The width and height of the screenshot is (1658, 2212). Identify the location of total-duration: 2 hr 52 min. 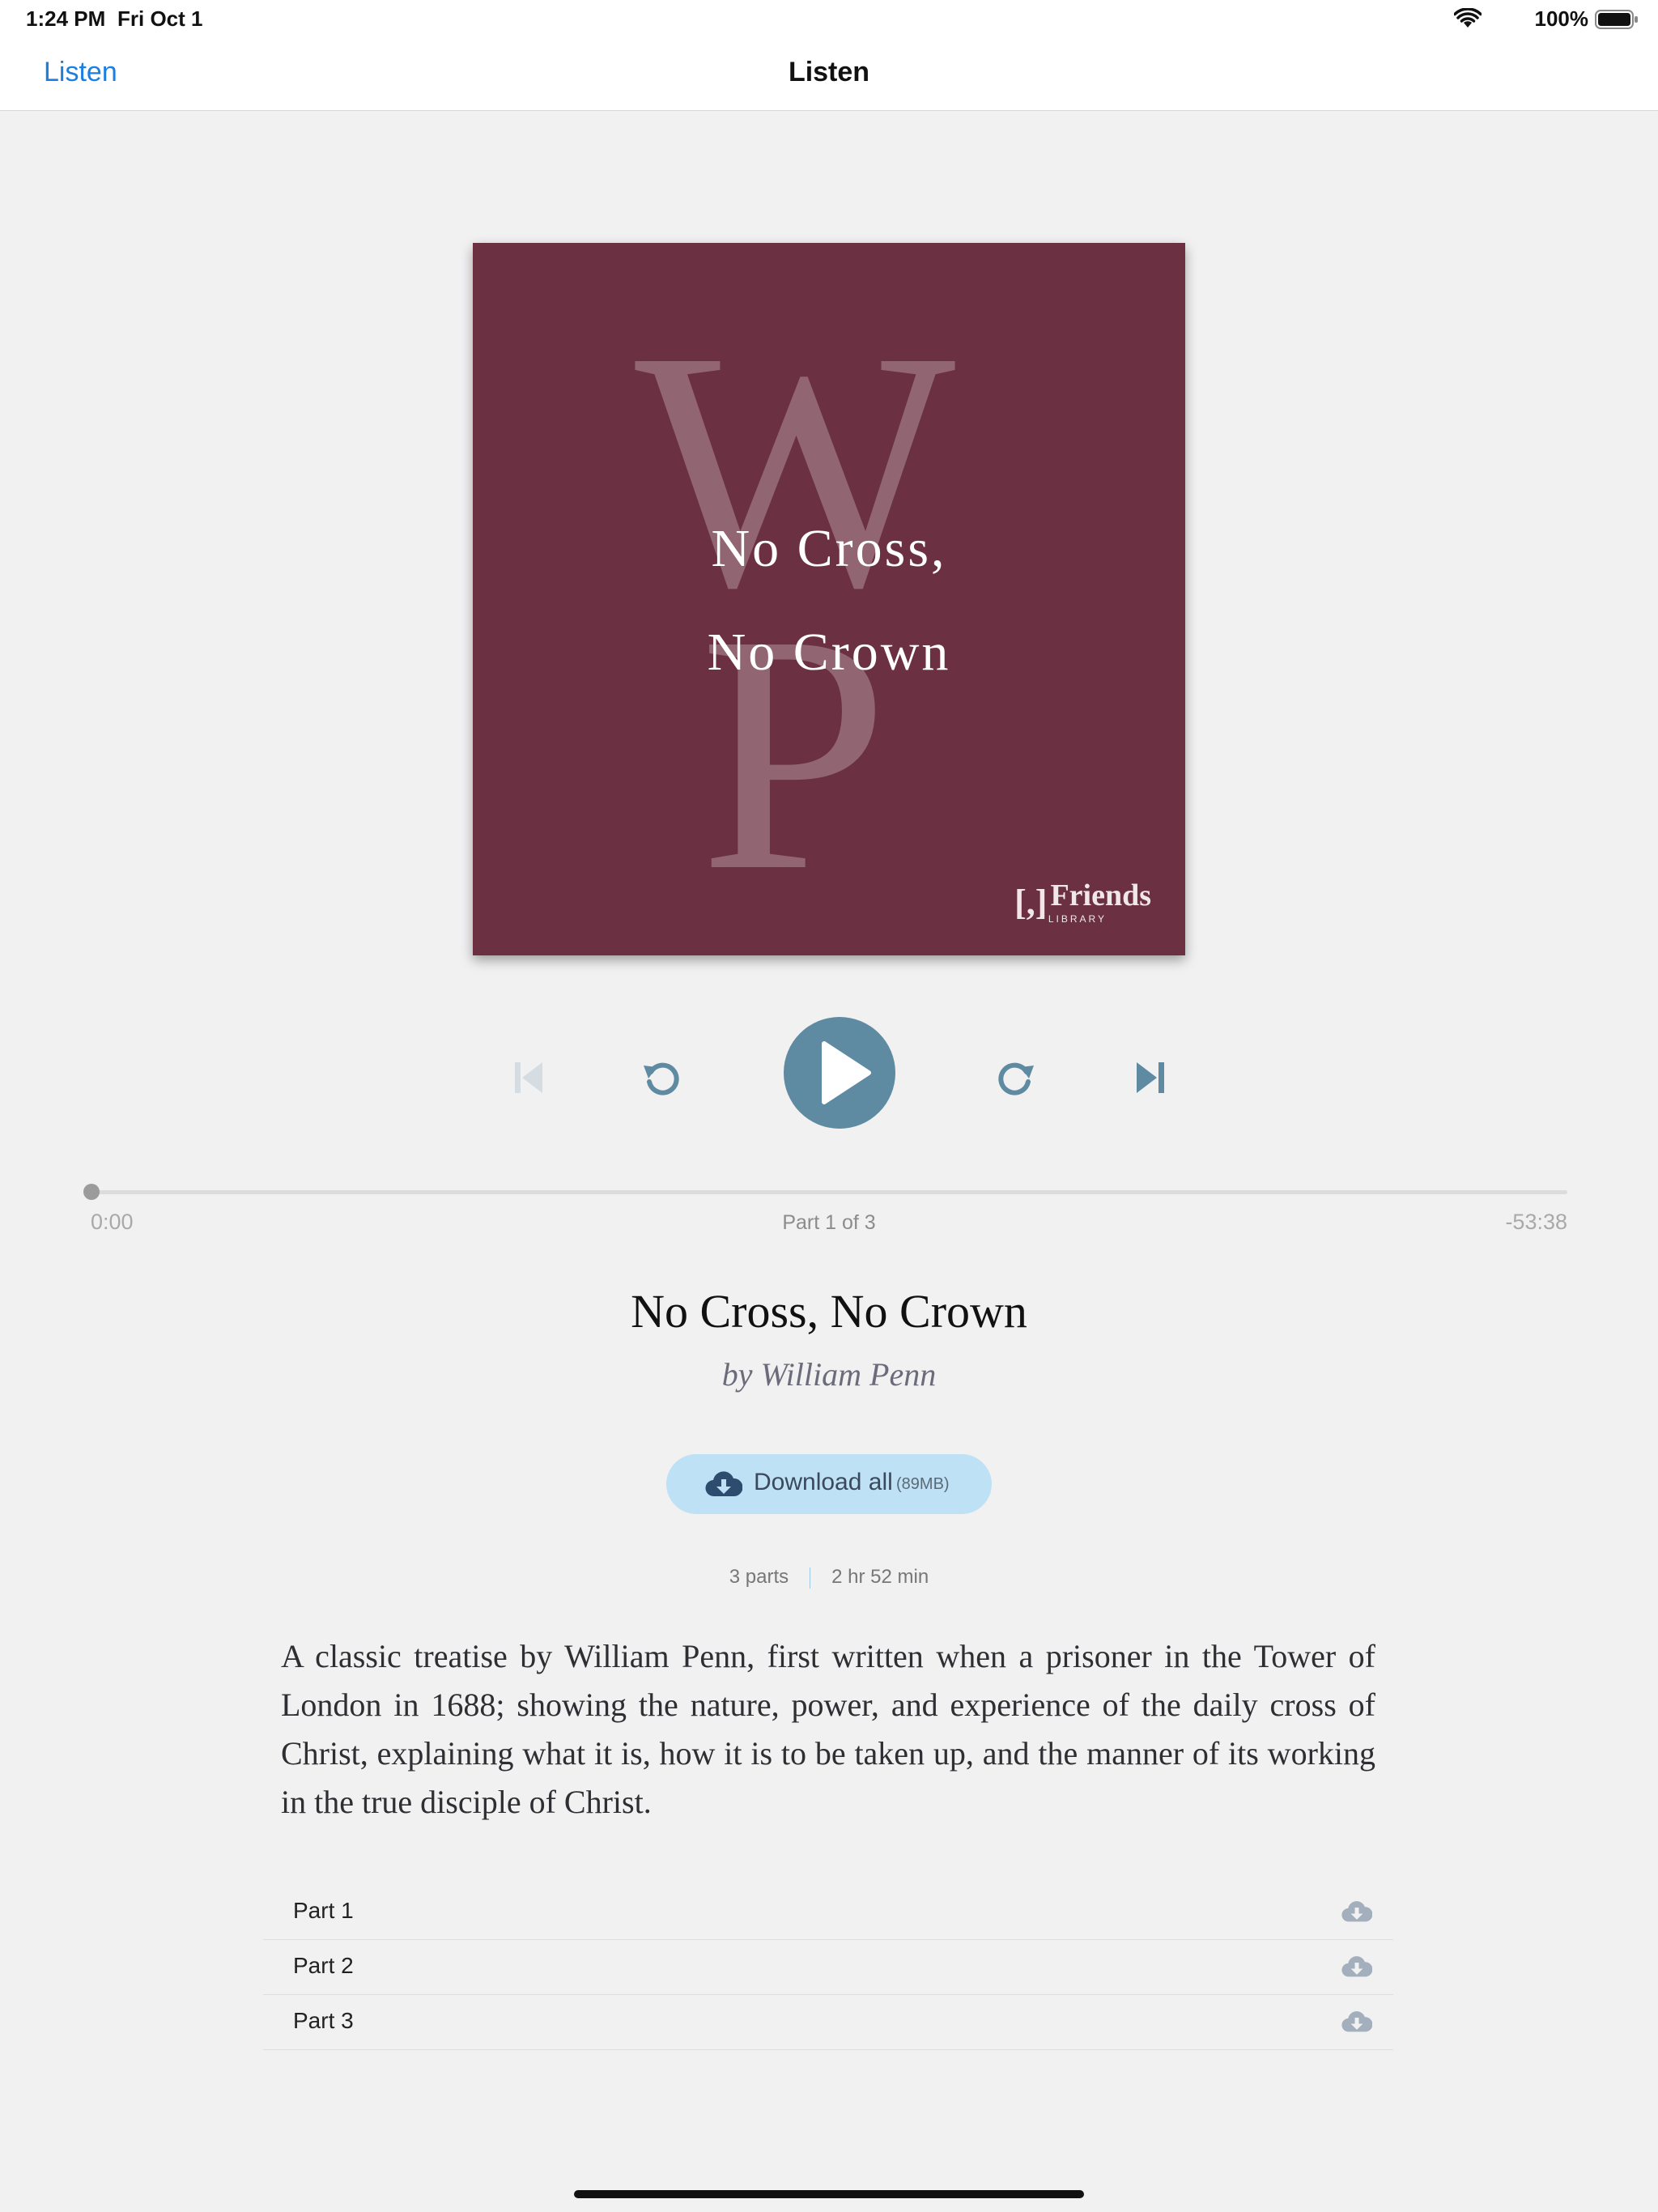
(880, 1577).